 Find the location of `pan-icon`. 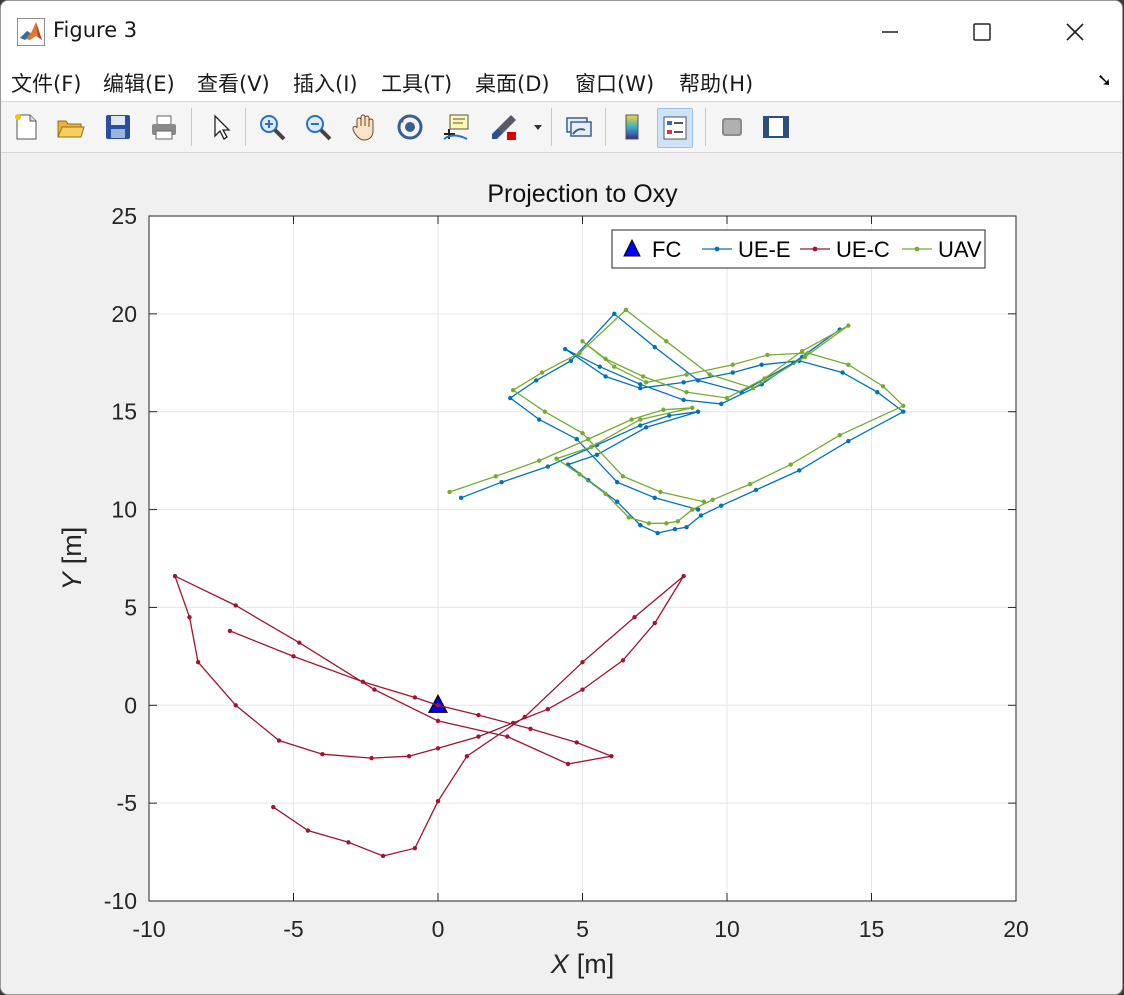

pan-icon is located at coordinates (364, 127).